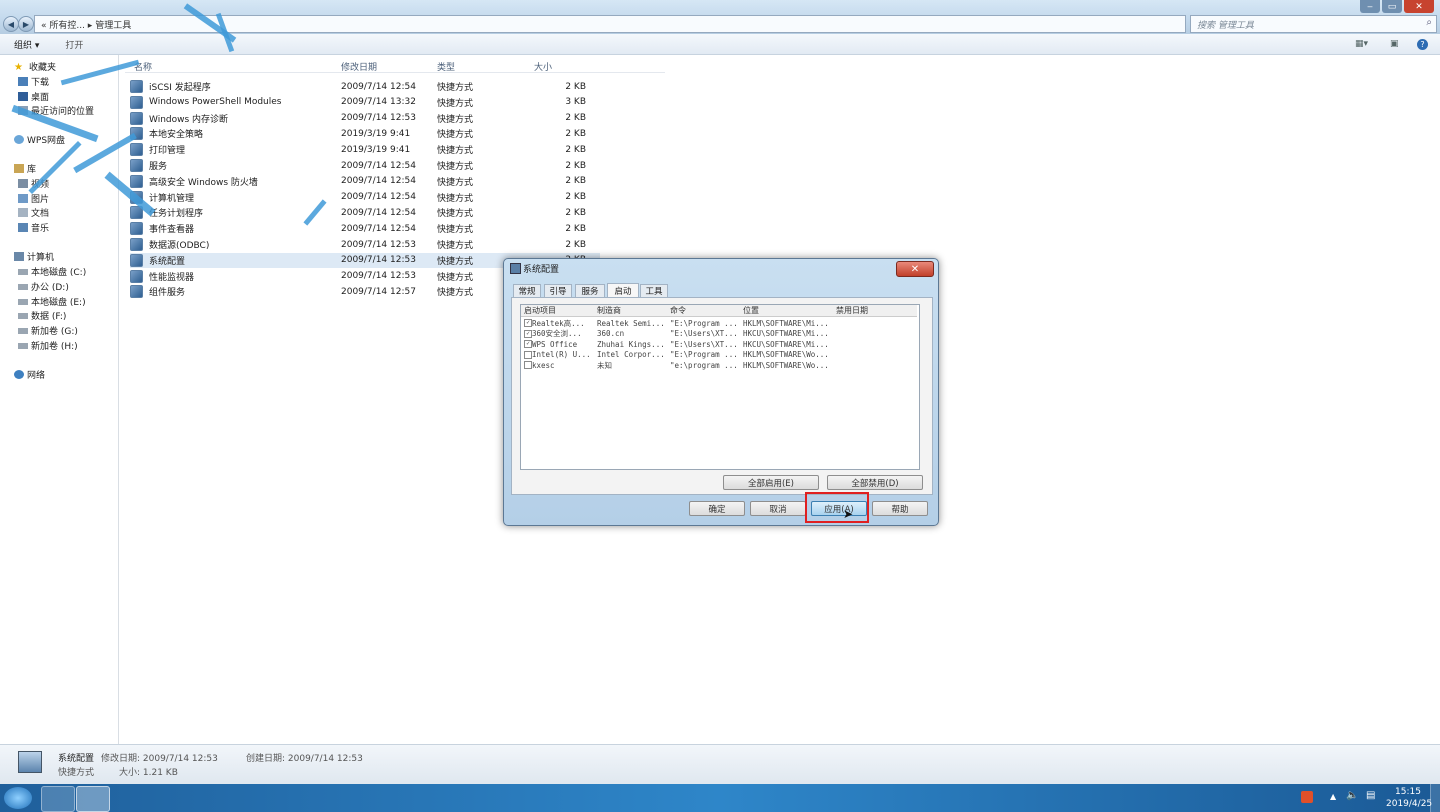 Image resolution: width=1440 pixels, height=812 pixels. What do you see at coordinates (1422, 44) in the screenshot?
I see `help-icon: ?` at bounding box center [1422, 44].